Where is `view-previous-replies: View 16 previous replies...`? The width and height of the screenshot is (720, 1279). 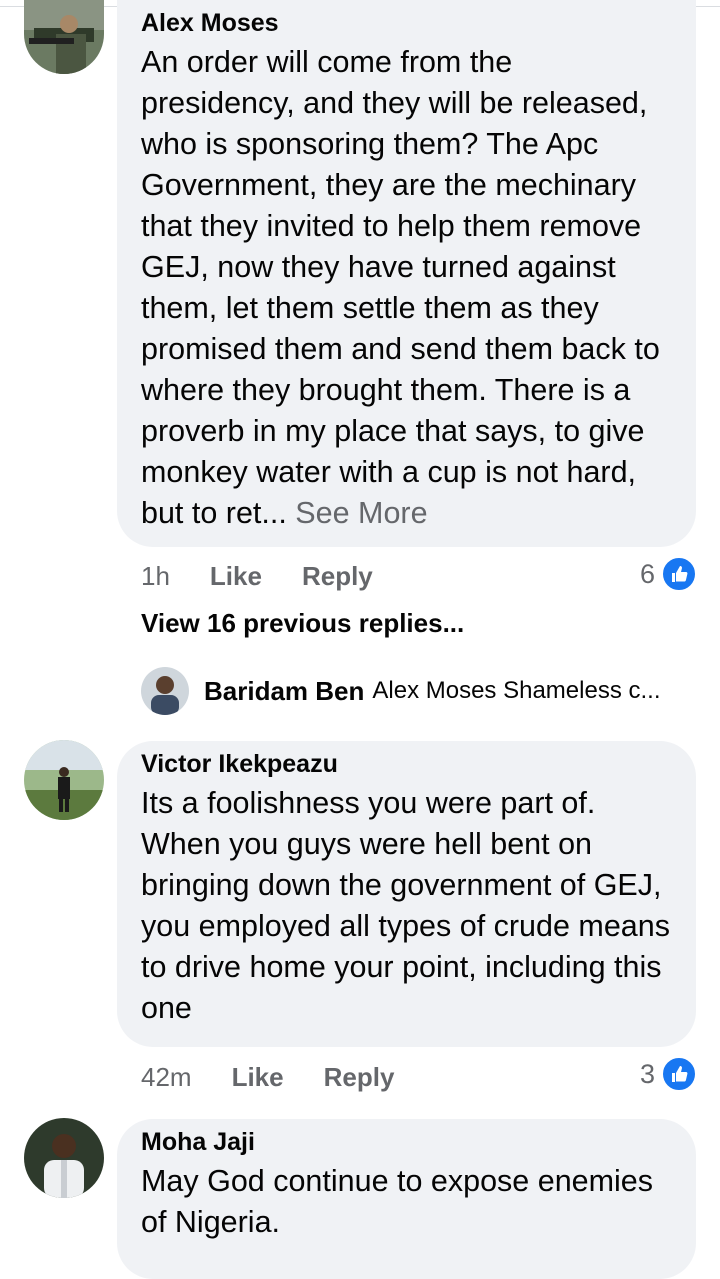
view-previous-replies: View 16 previous replies... is located at coordinates (302, 623).